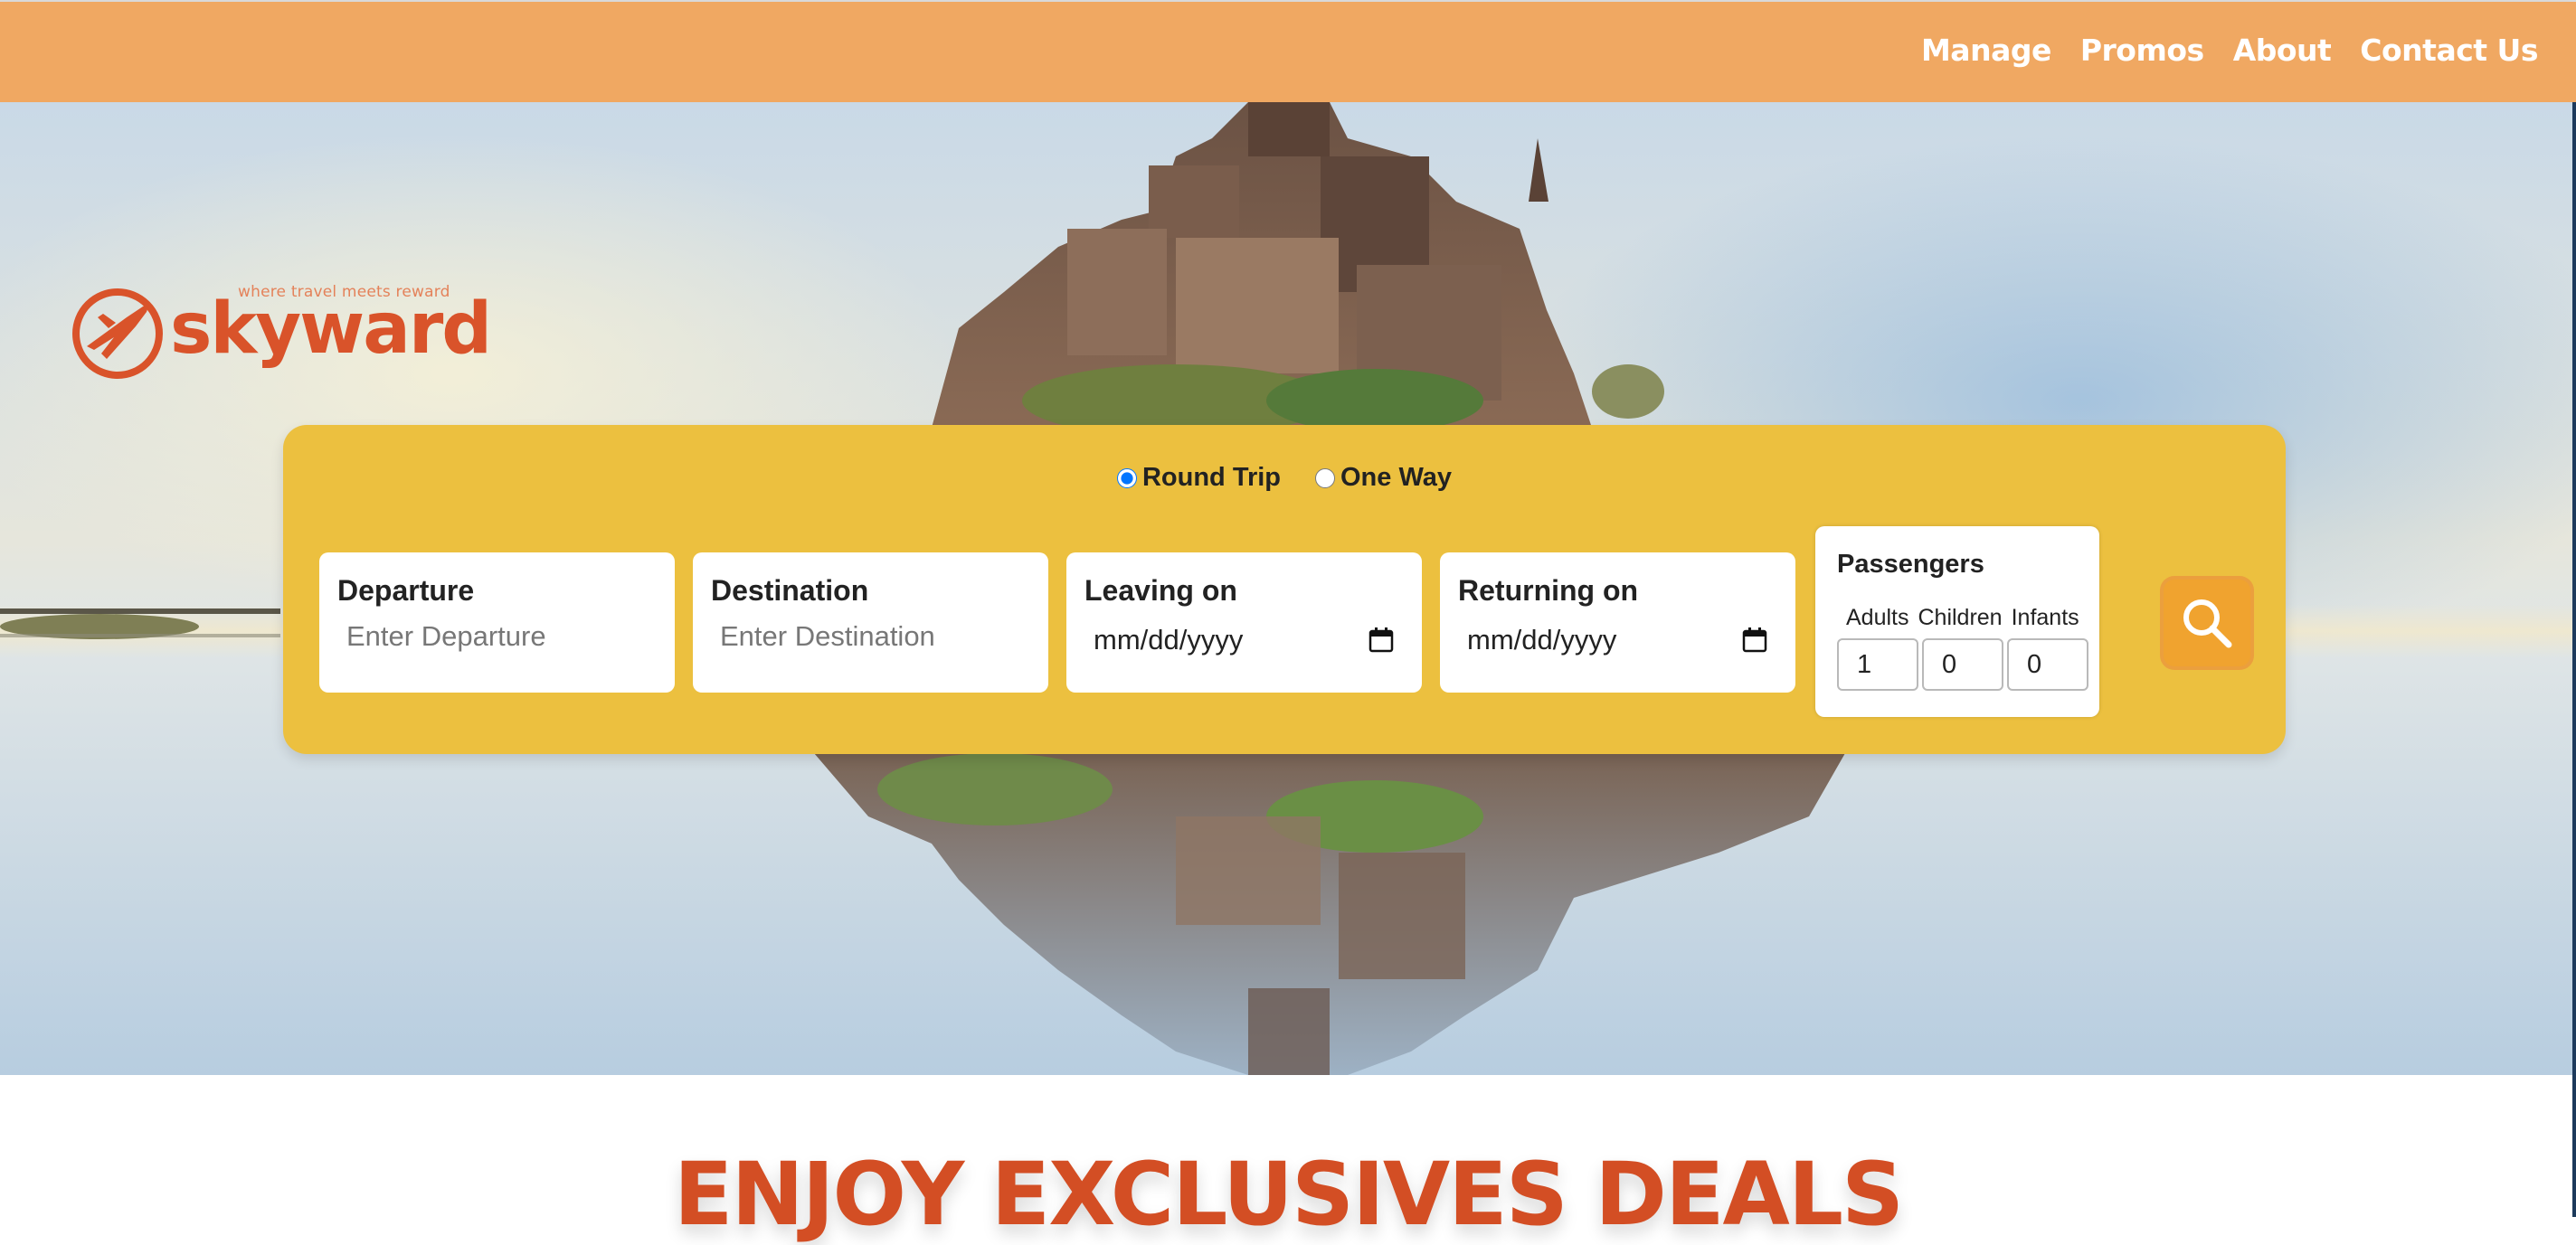  What do you see at coordinates (1244, 622) in the screenshot?
I see `leaving-date-card: Leaving on mm/dd/yyyy` at bounding box center [1244, 622].